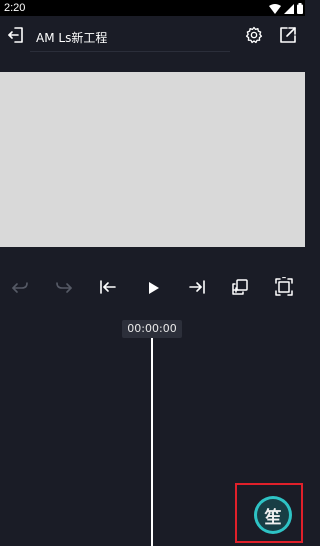 The image size is (320, 546). I want to click on timecode: 00:00:00, so click(152, 329).